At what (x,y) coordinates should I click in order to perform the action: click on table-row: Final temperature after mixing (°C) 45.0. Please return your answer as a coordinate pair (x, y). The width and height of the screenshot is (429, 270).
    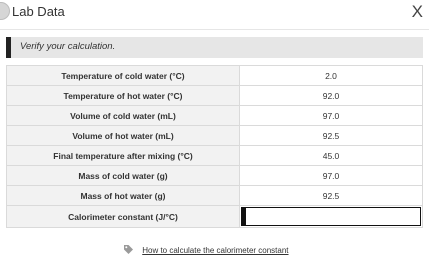
    Looking at the image, I should click on (214, 155).